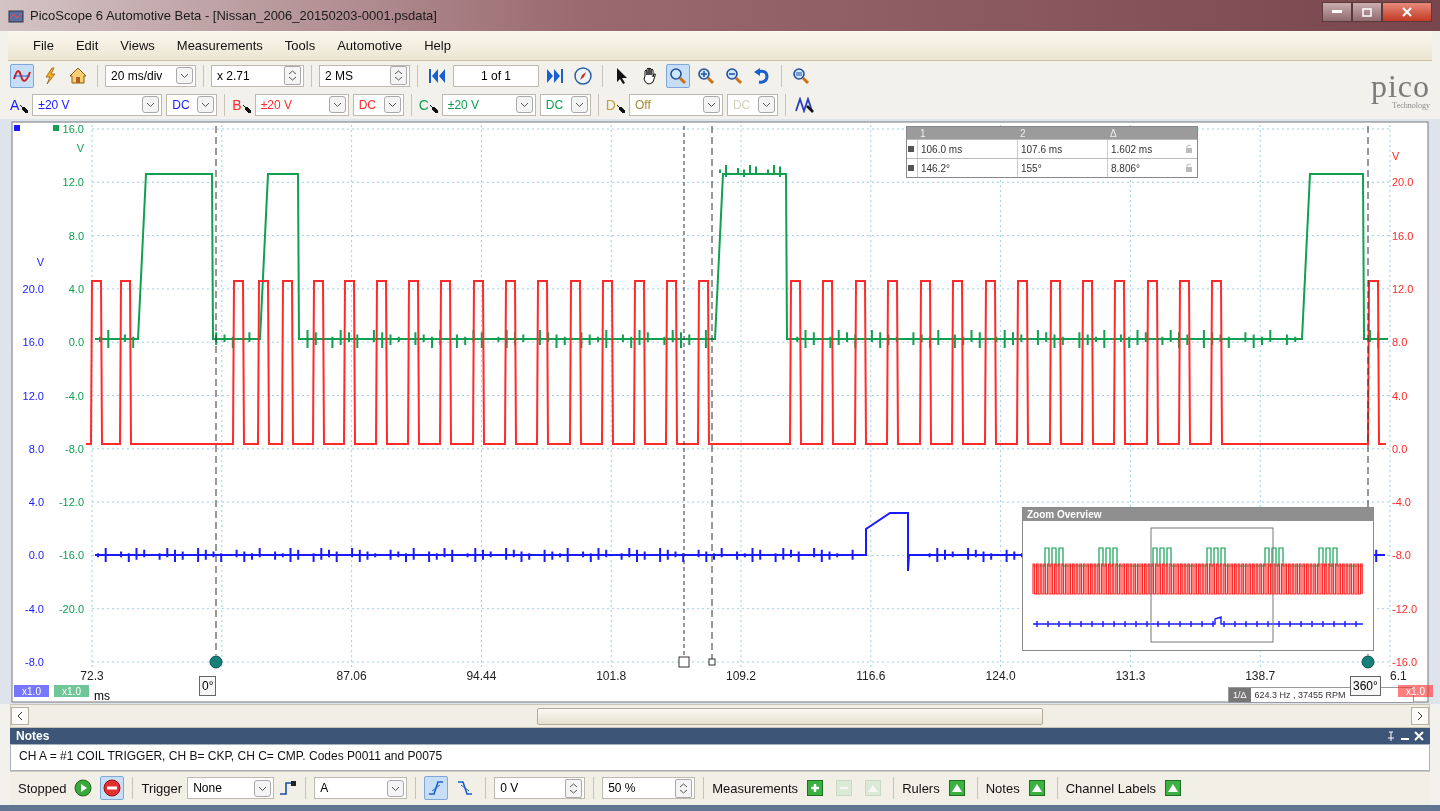  Describe the element at coordinates (790, 717) in the screenshot. I see `scroll-thumb` at that location.